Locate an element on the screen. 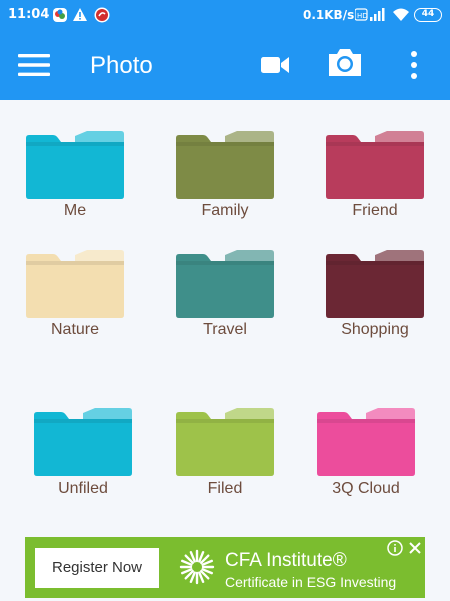 The height and width of the screenshot is (601, 450). folder-unfiled: Unfiled is located at coordinates (83, 451).